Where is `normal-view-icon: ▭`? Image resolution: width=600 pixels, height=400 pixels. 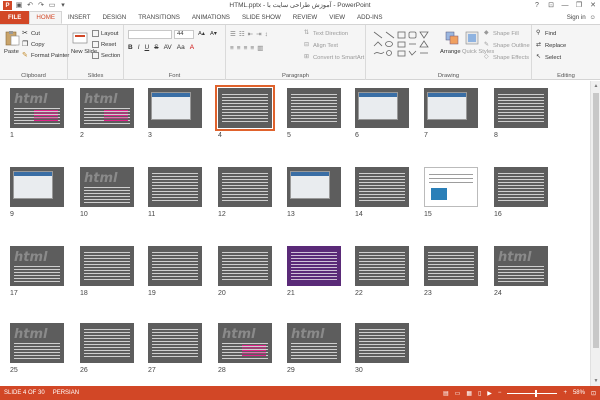 normal-view-icon: ▭ is located at coordinates (458, 393).